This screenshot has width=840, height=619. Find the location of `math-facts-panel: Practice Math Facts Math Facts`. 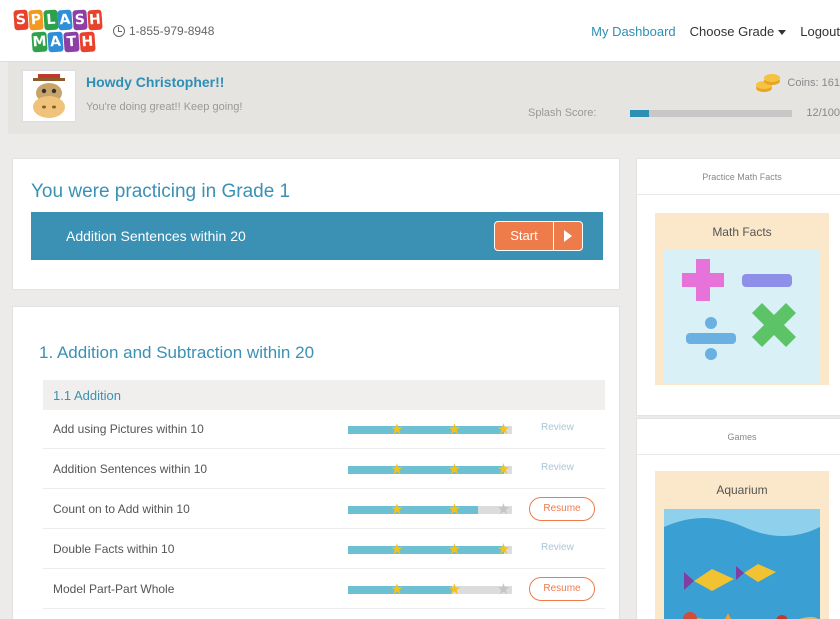

math-facts-panel: Practice Math Facts Math Facts is located at coordinates (738, 287).